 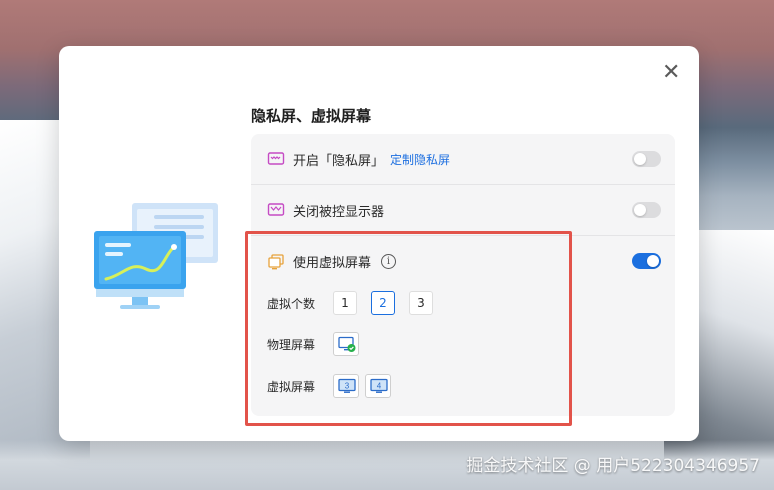 What do you see at coordinates (463, 159) in the screenshot?
I see `privacy-screen-row: 开启「隐私屏」 定制隐私屏` at bounding box center [463, 159].